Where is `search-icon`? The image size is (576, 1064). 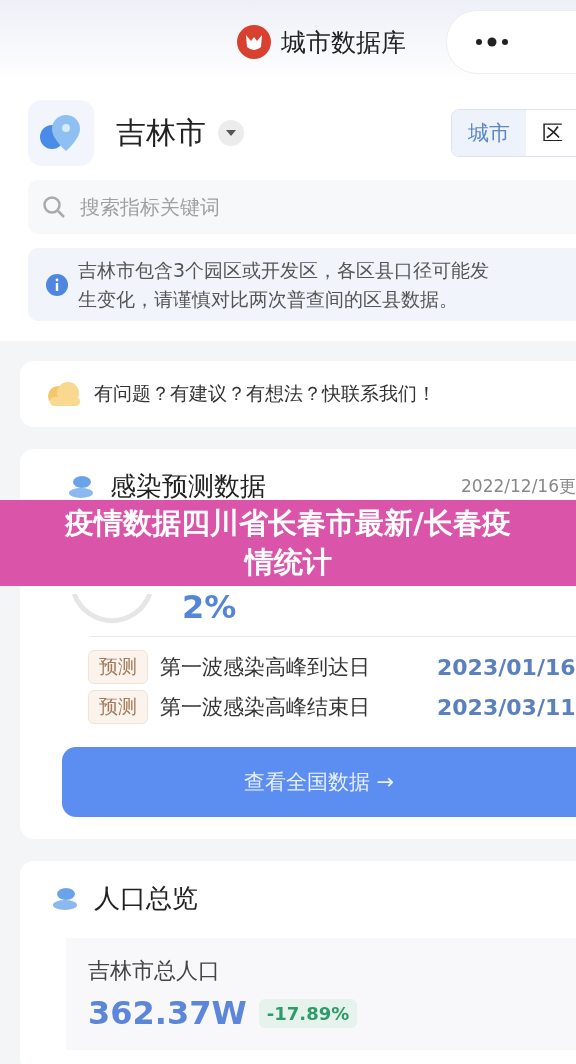
search-icon is located at coordinates (54, 207).